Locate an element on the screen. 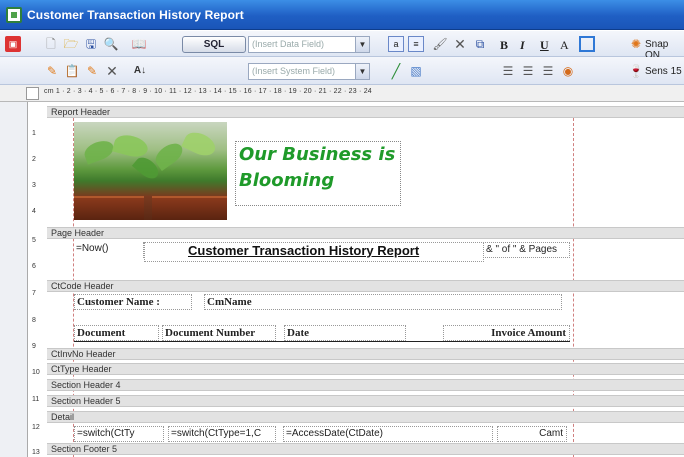 The width and height of the screenshot is (684, 457). font-color-button: A is located at coordinates (564, 45).